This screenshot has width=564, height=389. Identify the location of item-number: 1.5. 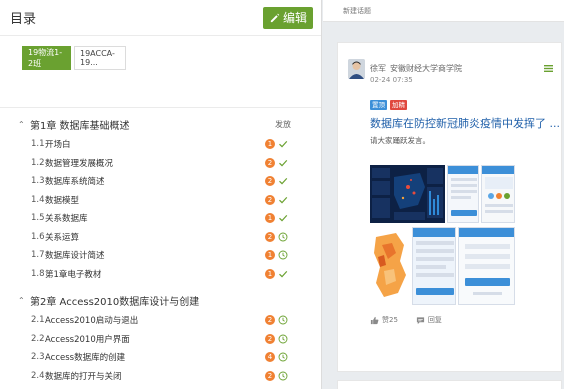
(38, 218).